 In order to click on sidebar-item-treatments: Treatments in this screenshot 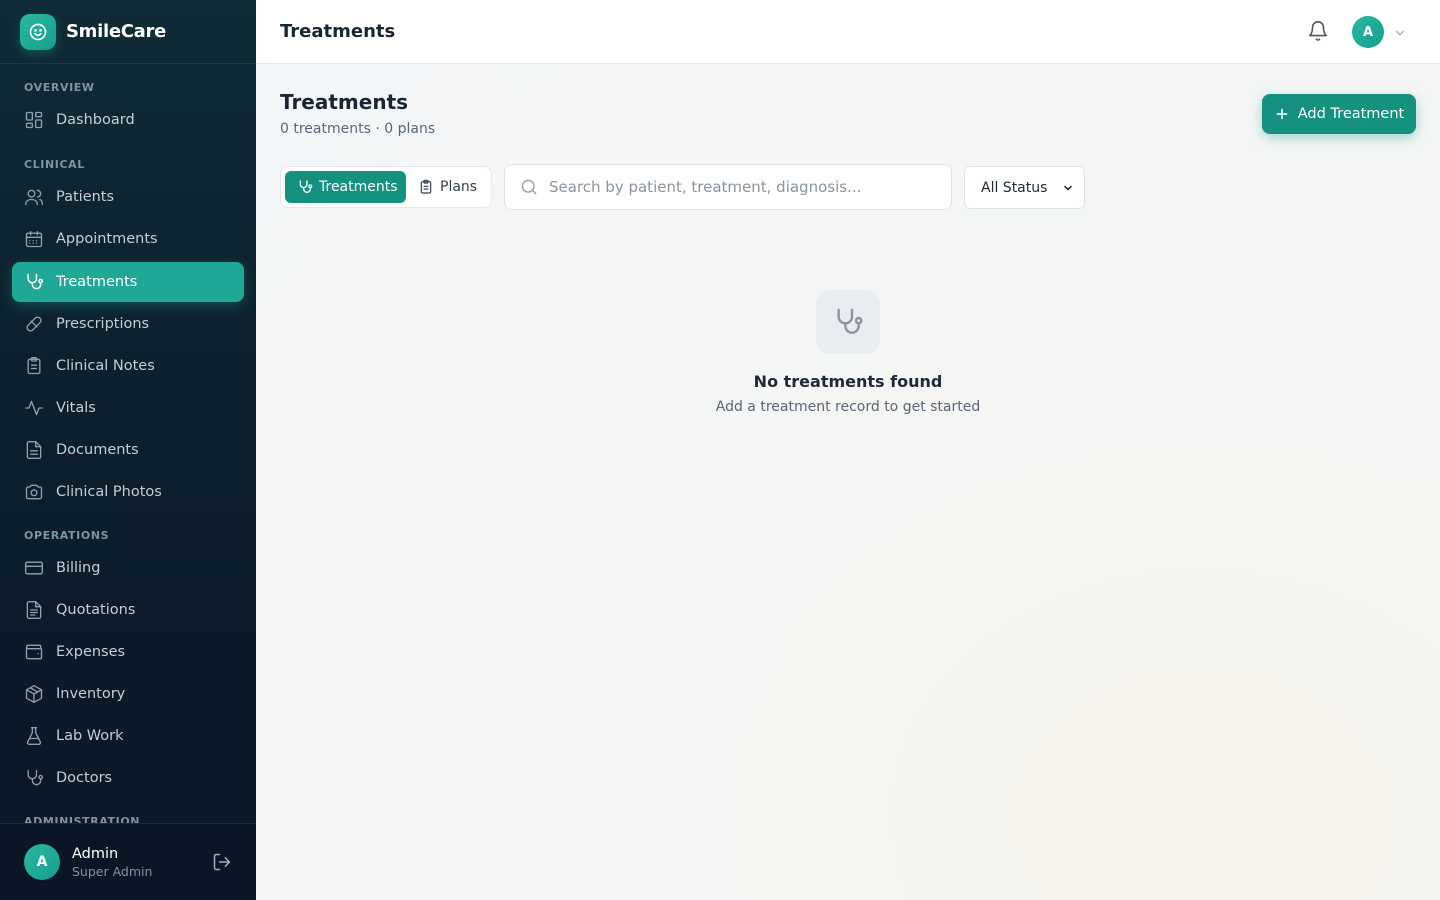, I will do `click(128, 282)`.